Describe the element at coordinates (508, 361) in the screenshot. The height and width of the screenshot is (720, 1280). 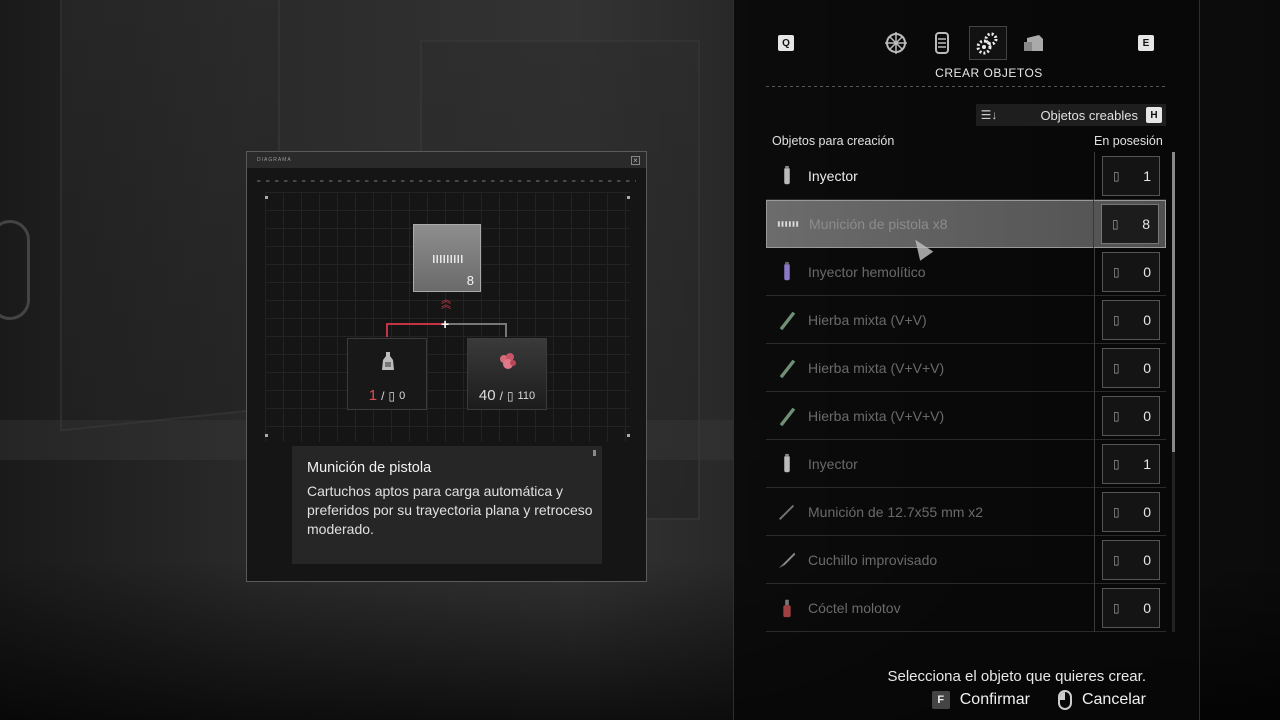
I see `resource-flakes-icon` at that location.